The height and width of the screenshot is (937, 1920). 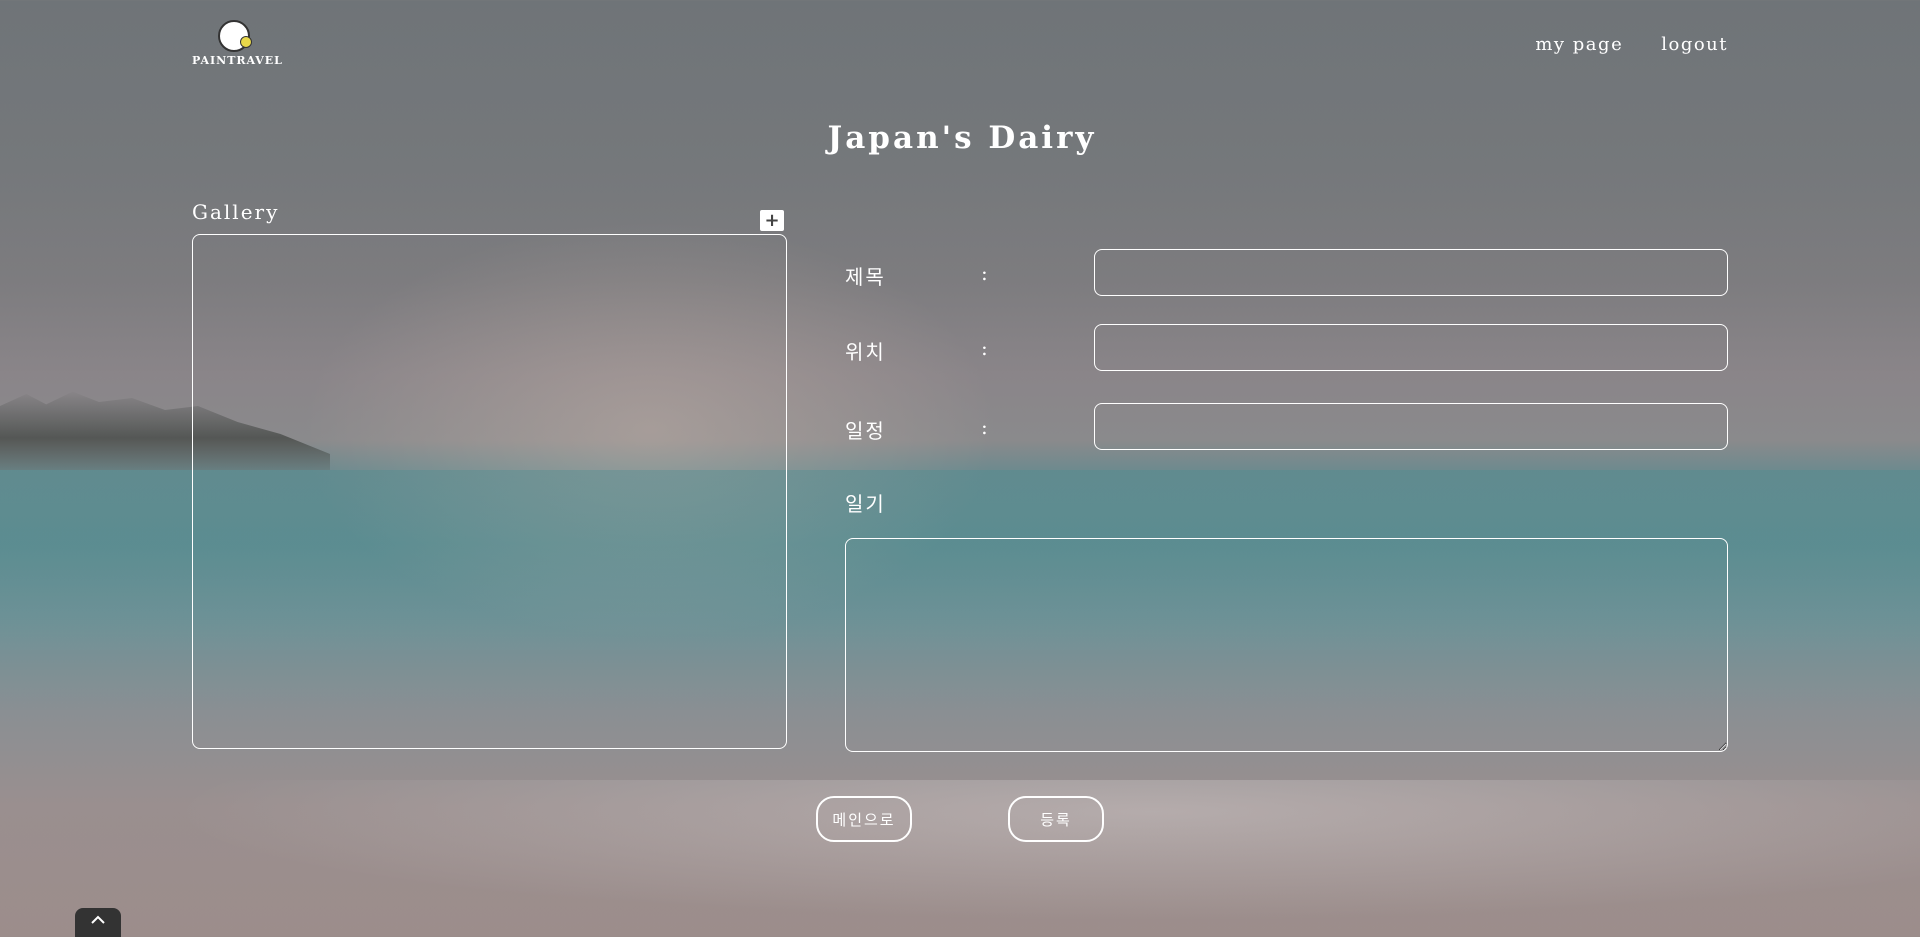 I want to click on scroll-top-button, so click(x=98, y=922).